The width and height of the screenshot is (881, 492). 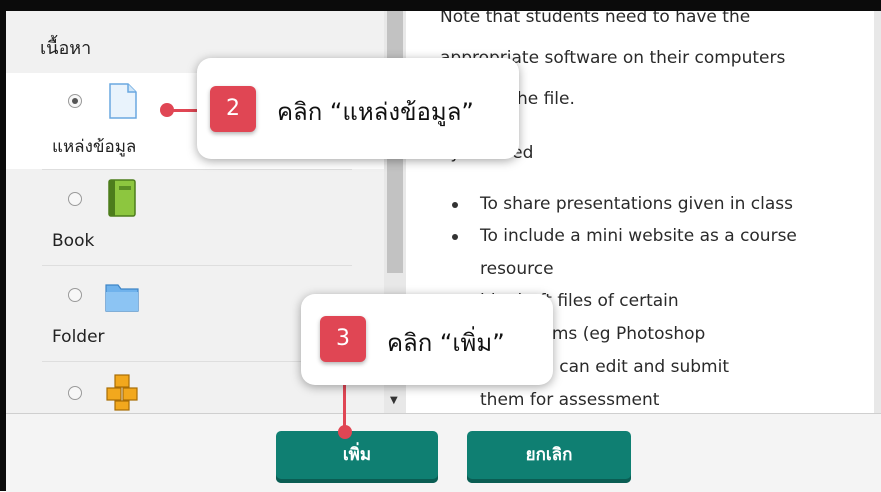 I want to click on module-label: Folder, so click(x=78, y=337).